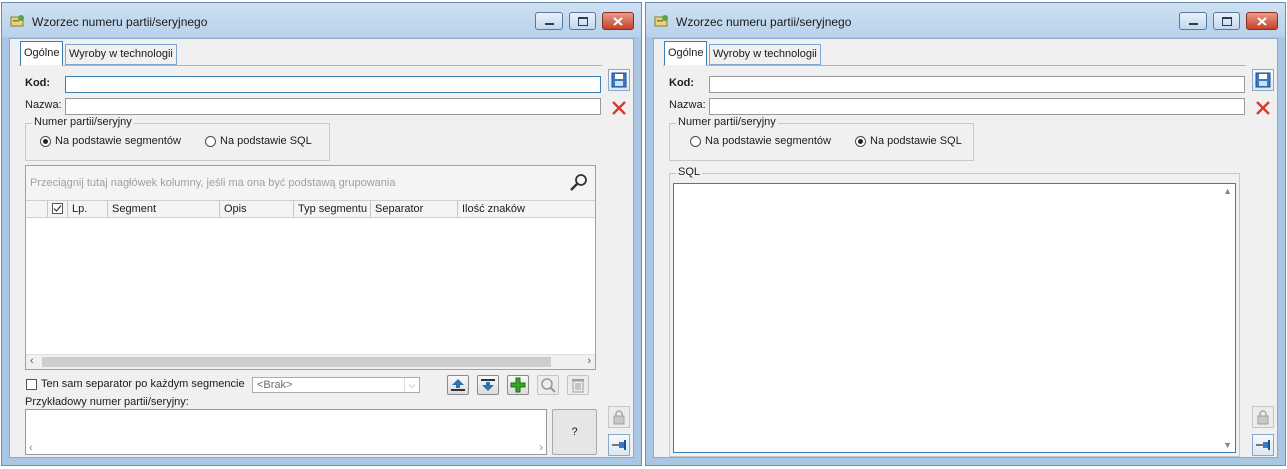  I want to click on move-down-button, so click(488, 385).